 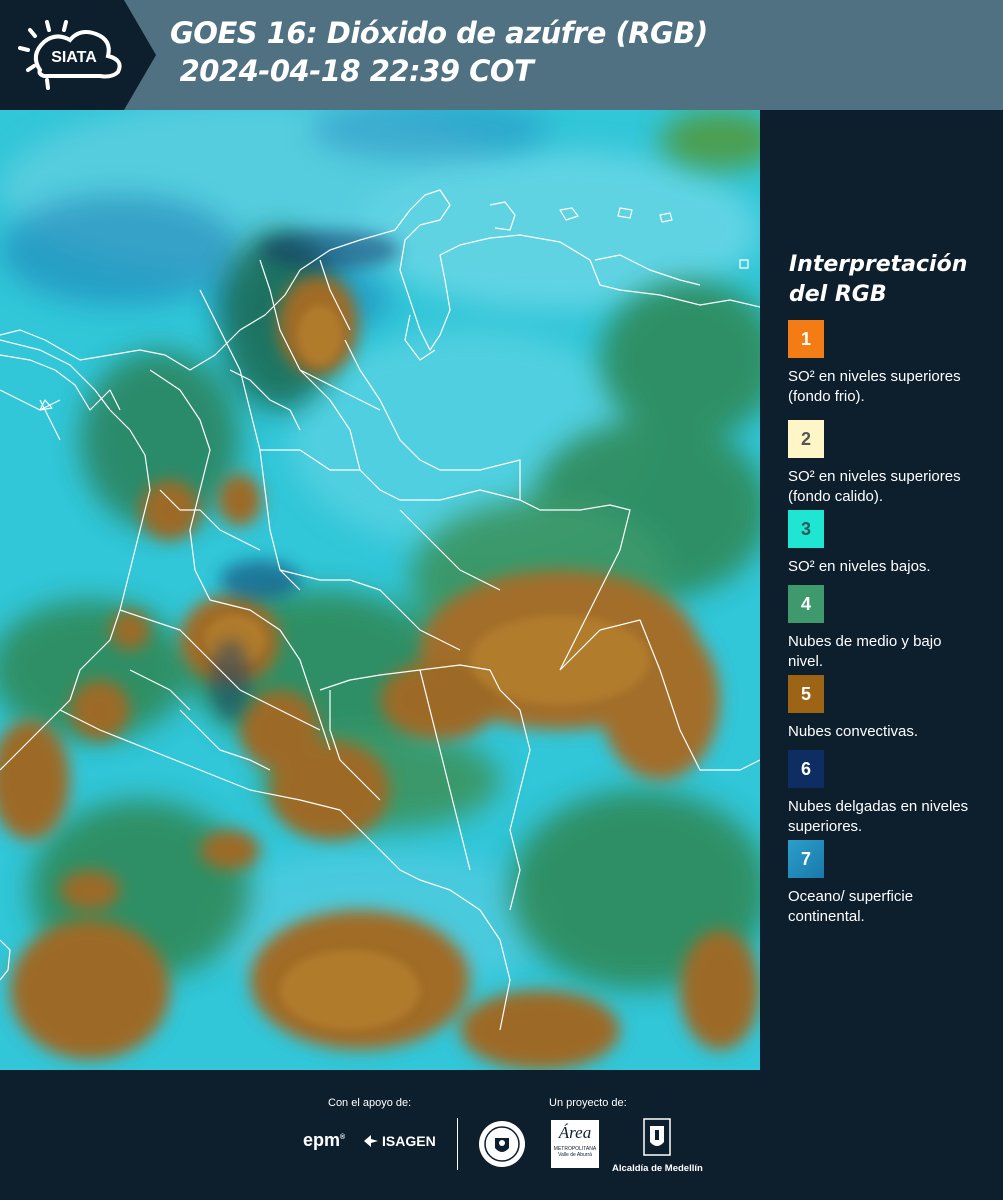 I want to click on legend-swatch-1: 1, so click(x=806, y=339).